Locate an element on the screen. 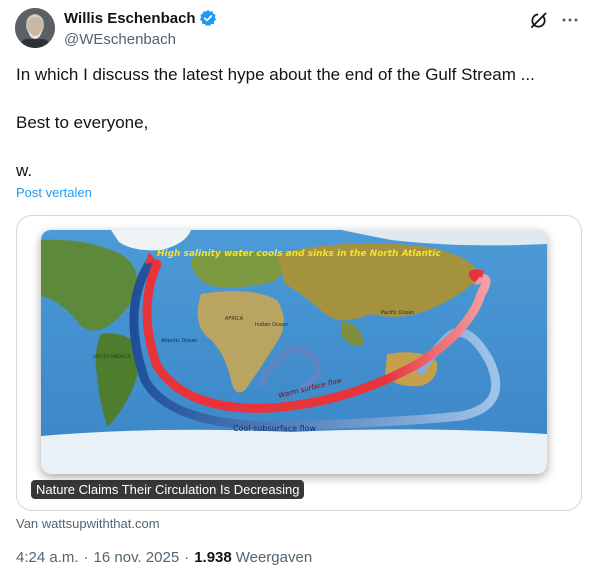 The height and width of the screenshot is (579, 592). author-block: Willis Eschenbach @WEschenbach is located at coordinates (140, 29).